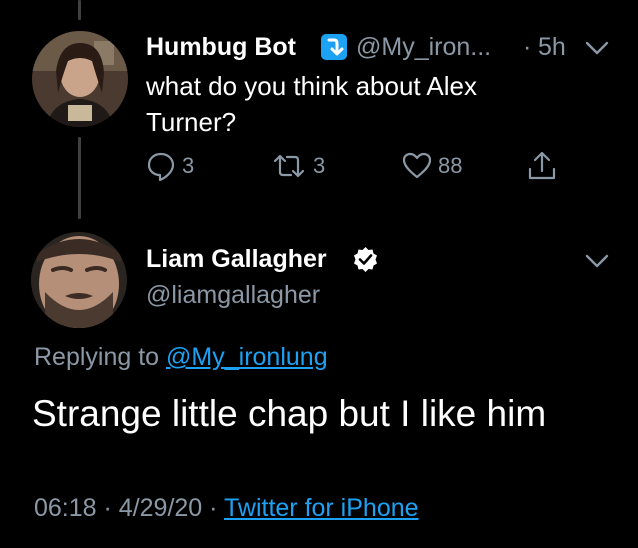 The image size is (638, 548). Describe the element at coordinates (221, 47) in the screenshot. I see `reply-author-name: Humbug Bot` at that location.